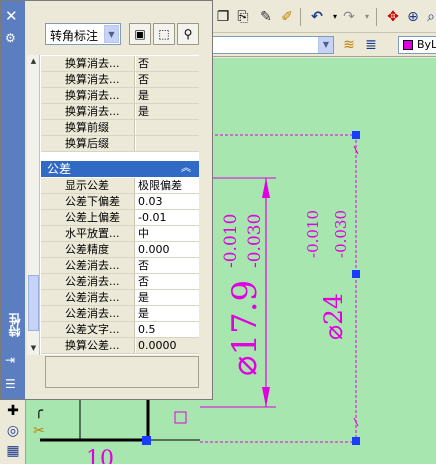  I want to click on property-row: 公差上偏差 -0.01, so click(120, 218).